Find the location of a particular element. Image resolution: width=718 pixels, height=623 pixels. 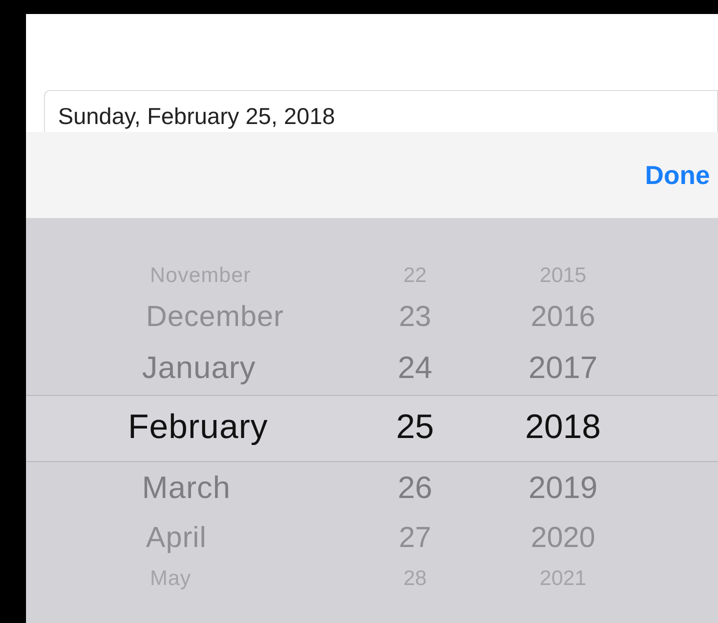

picker-year-option: 2017 is located at coordinates (563, 367).